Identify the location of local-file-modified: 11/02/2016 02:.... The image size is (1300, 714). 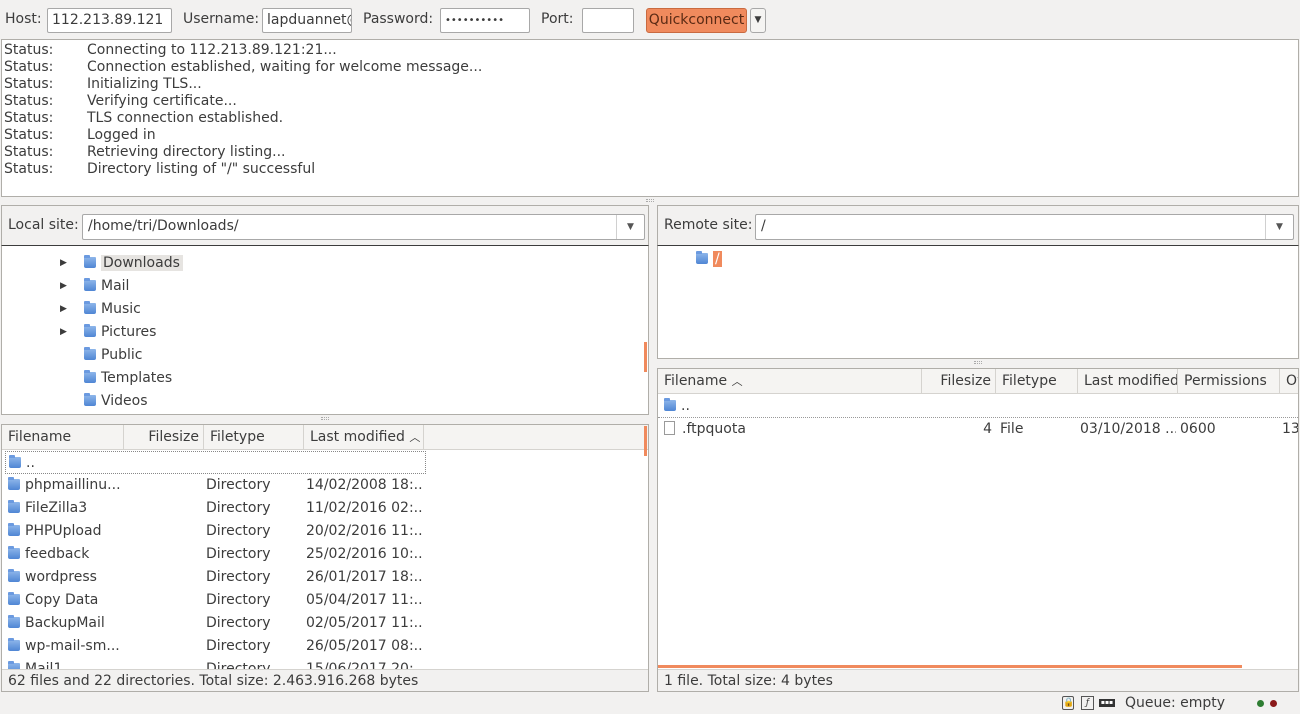
(364, 508).